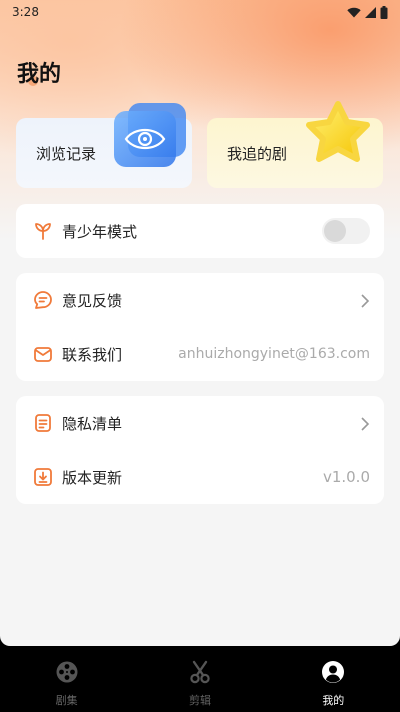 Image resolution: width=400 pixels, height=712 pixels. What do you see at coordinates (92, 354) in the screenshot?
I see `contact-label: 联系我们` at bounding box center [92, 354].